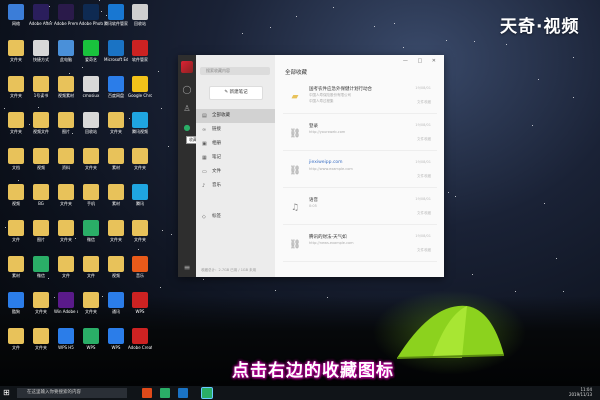 This screenshot has width=600, height=400. Describe the element at coordinates (41, 51) in the screenshot. I see `desktop-icon: 快捷方式` at that location.